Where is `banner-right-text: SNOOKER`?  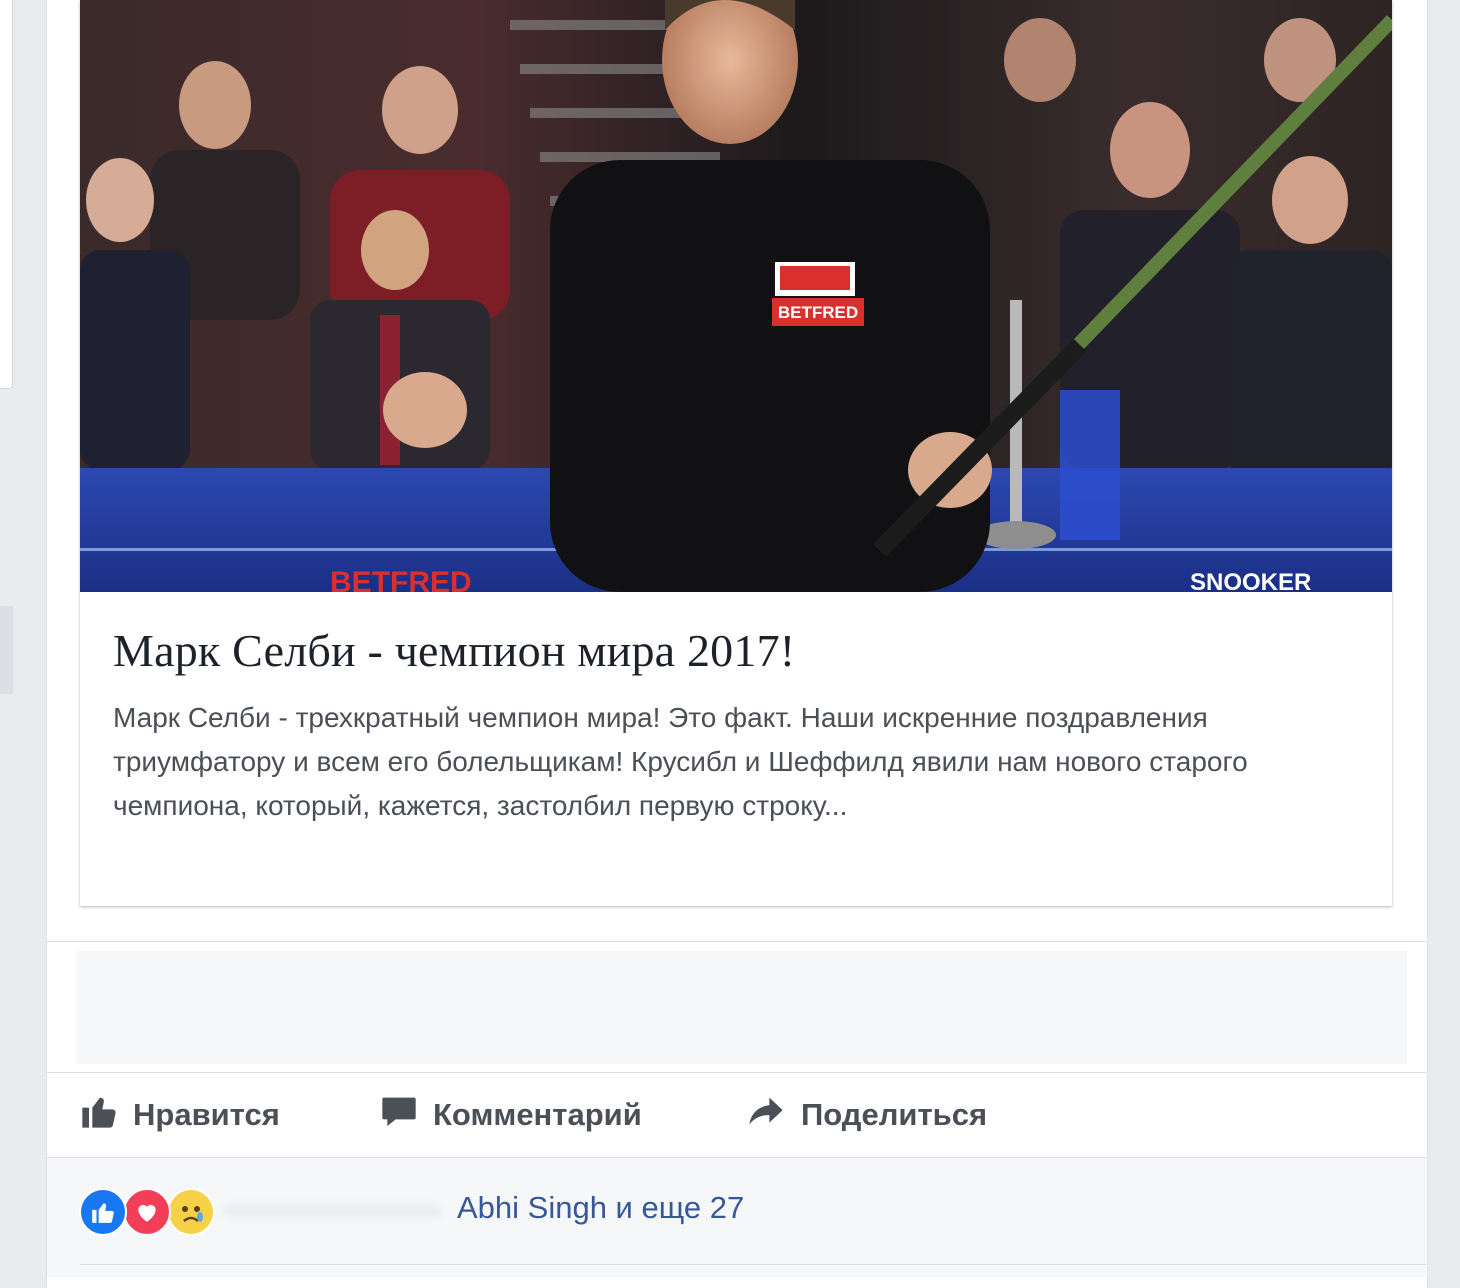 banner-right-text: SNOOKER is located at coordinates (1250, 580).